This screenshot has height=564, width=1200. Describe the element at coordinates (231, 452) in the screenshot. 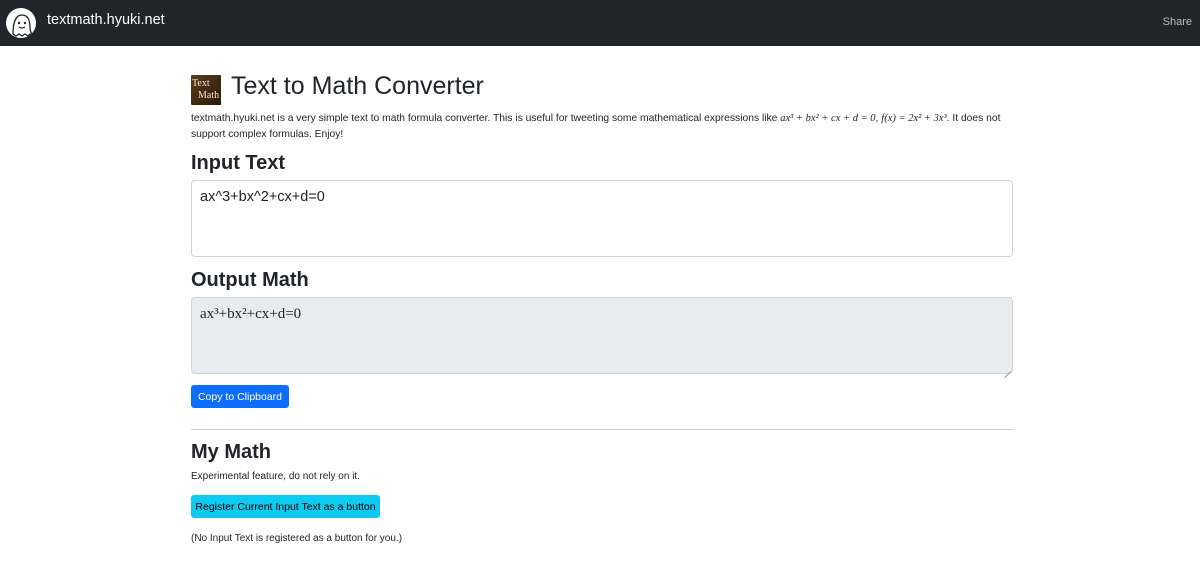

I see `my-math-heading: My Math` at that location.